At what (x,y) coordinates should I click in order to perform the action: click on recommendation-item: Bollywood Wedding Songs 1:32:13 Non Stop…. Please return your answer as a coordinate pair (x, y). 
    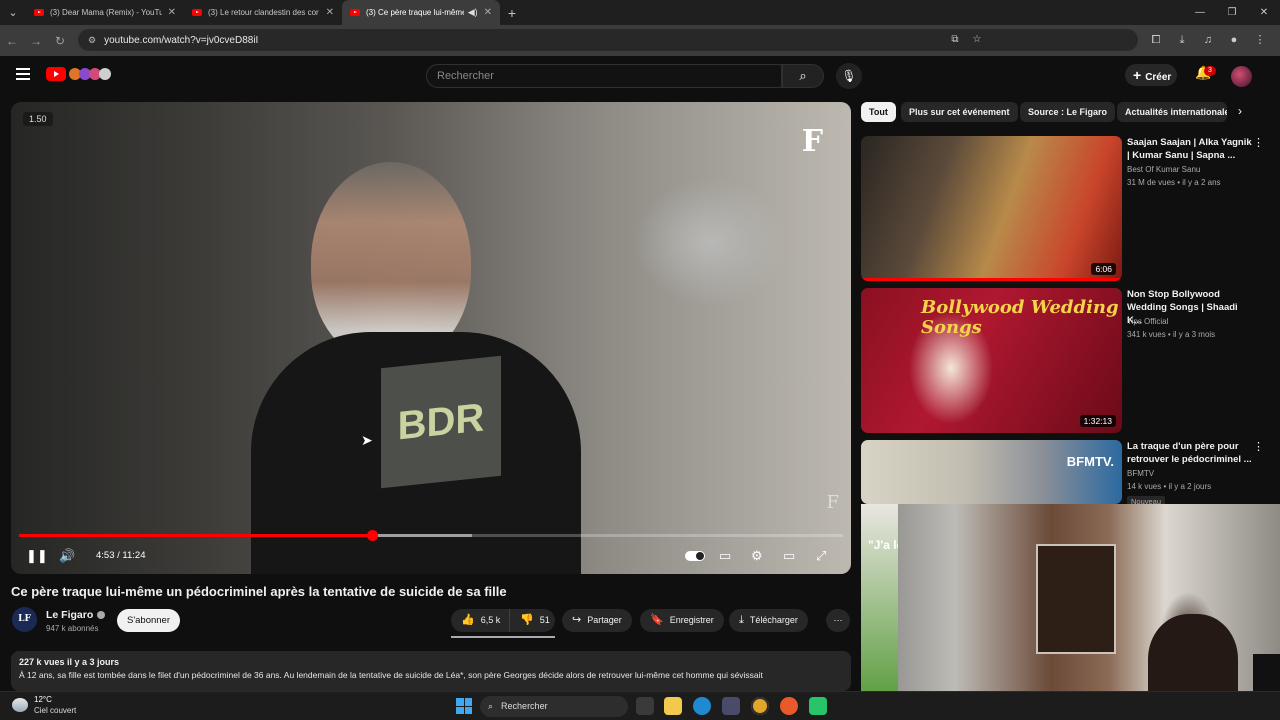
    Looking at the image, I should click on (1066, 360).